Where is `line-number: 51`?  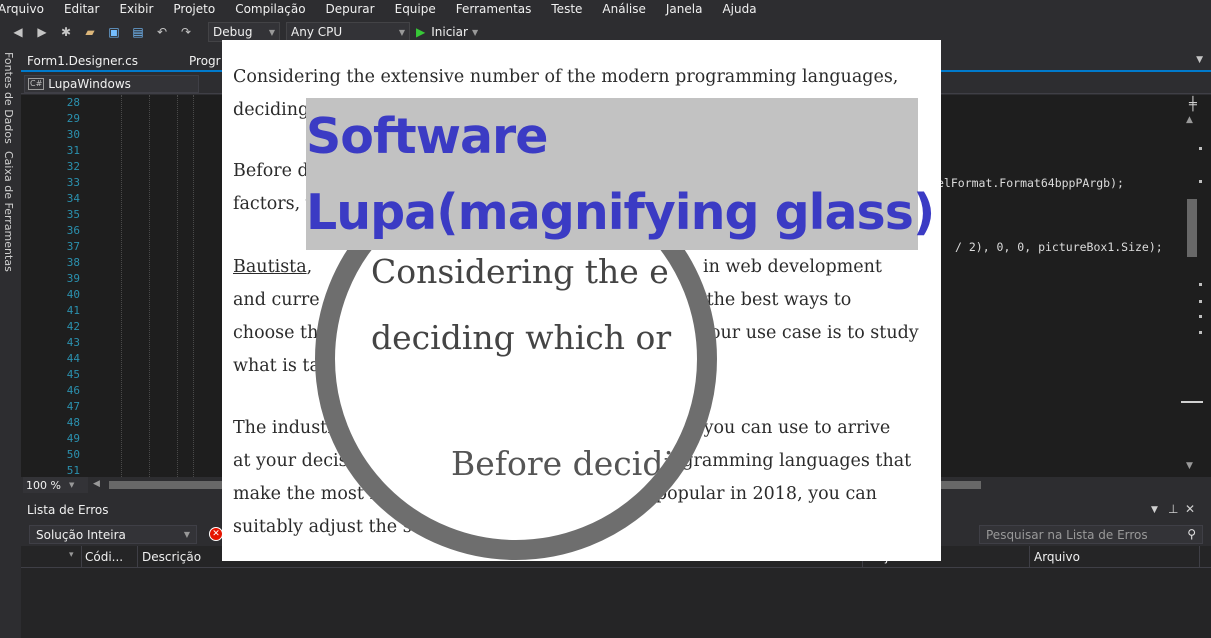
line-number: 51 is located at coordinates (73, 470).